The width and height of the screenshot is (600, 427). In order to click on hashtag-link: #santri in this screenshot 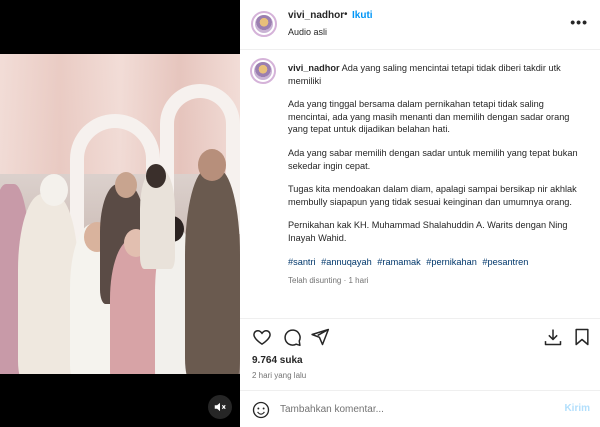, I will do `click(302, 262)`.